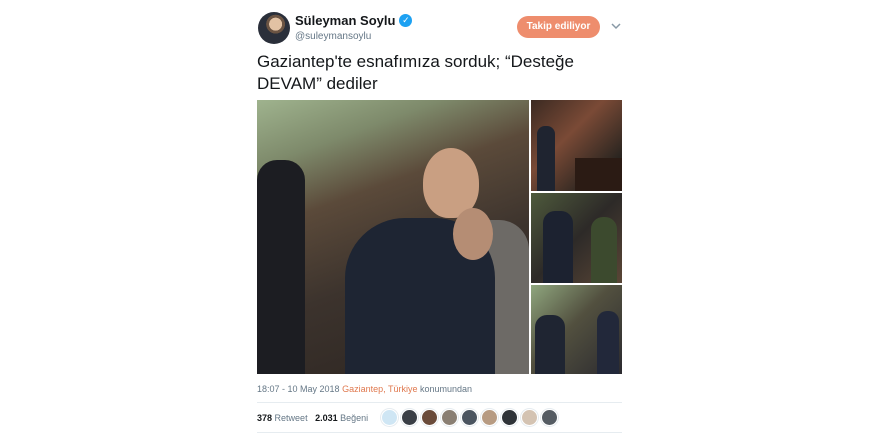 The height and width of the screenshot is (440, 880). I want to click on chevron-down-icon, so click(616, 26).